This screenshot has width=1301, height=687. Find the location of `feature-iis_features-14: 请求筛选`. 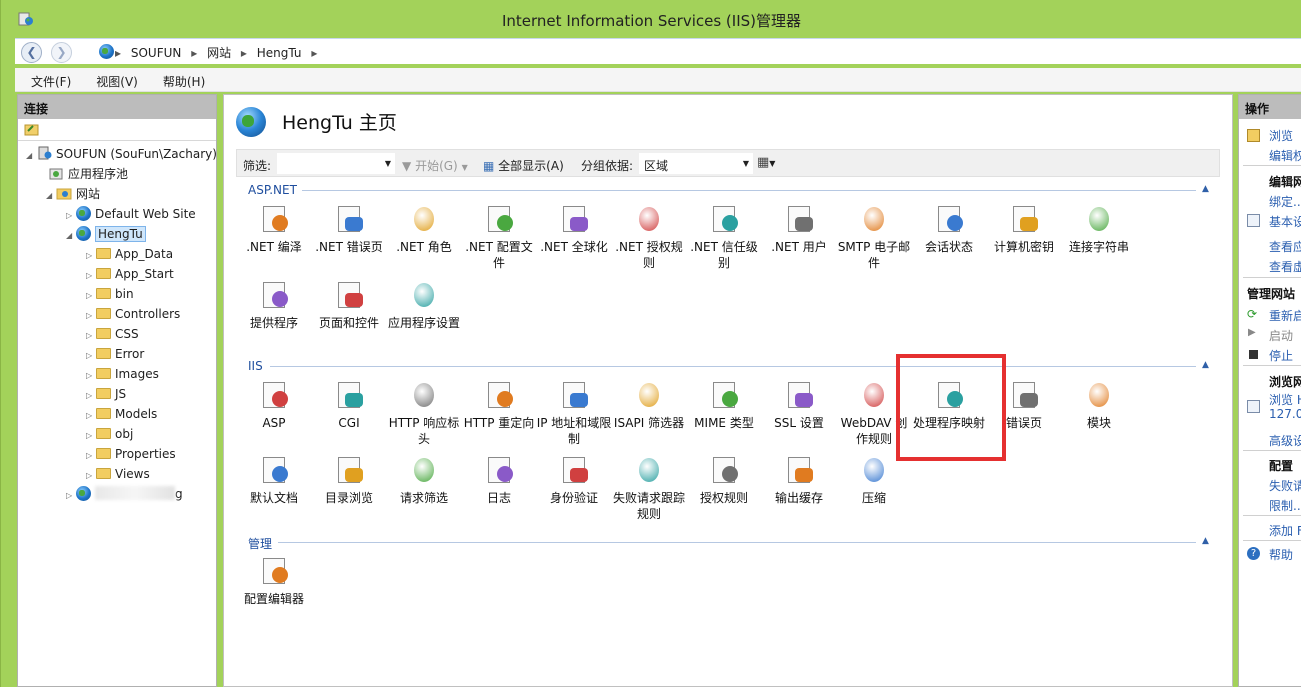

feature-iis_features-14: 请求筛选 is located at coordinates (424, 480).